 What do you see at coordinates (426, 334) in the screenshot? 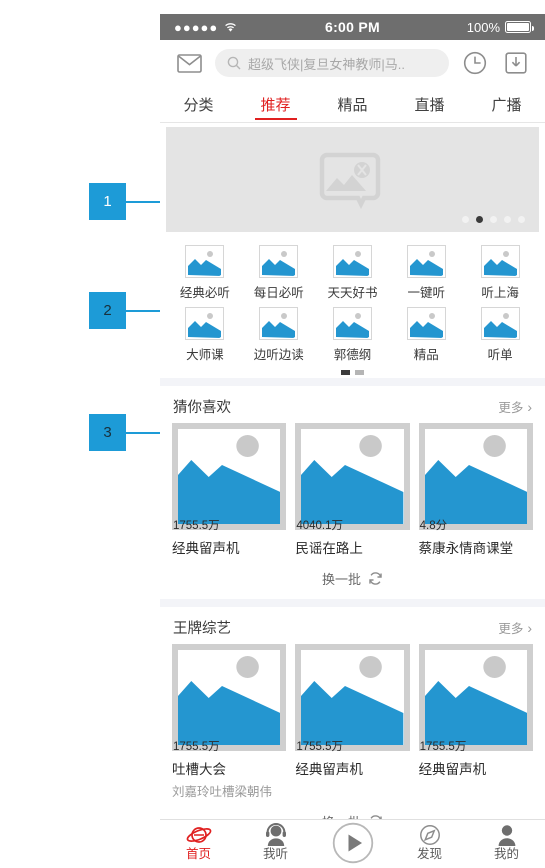
I see `grid-item-jingpin: 精品` at bounding box center [426, 334].